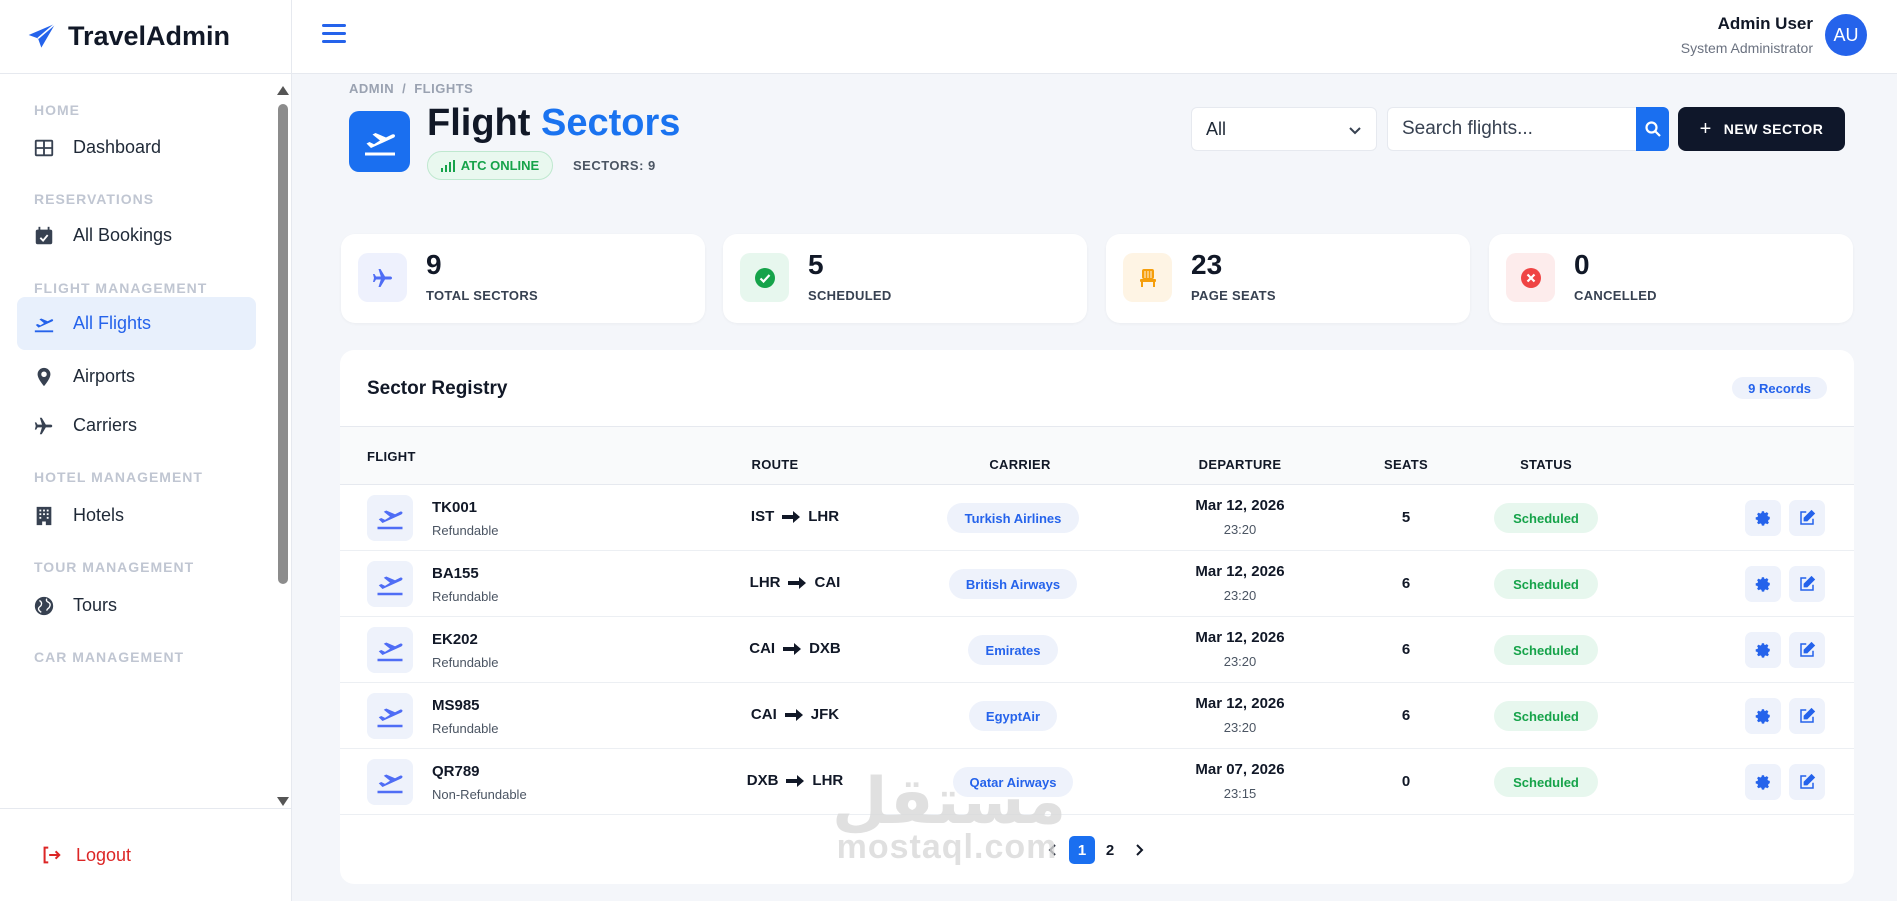 Image resolution: width=1897 pixels, height=901 pixels. I want to click on logout-label: Logout, so click(104, 854).